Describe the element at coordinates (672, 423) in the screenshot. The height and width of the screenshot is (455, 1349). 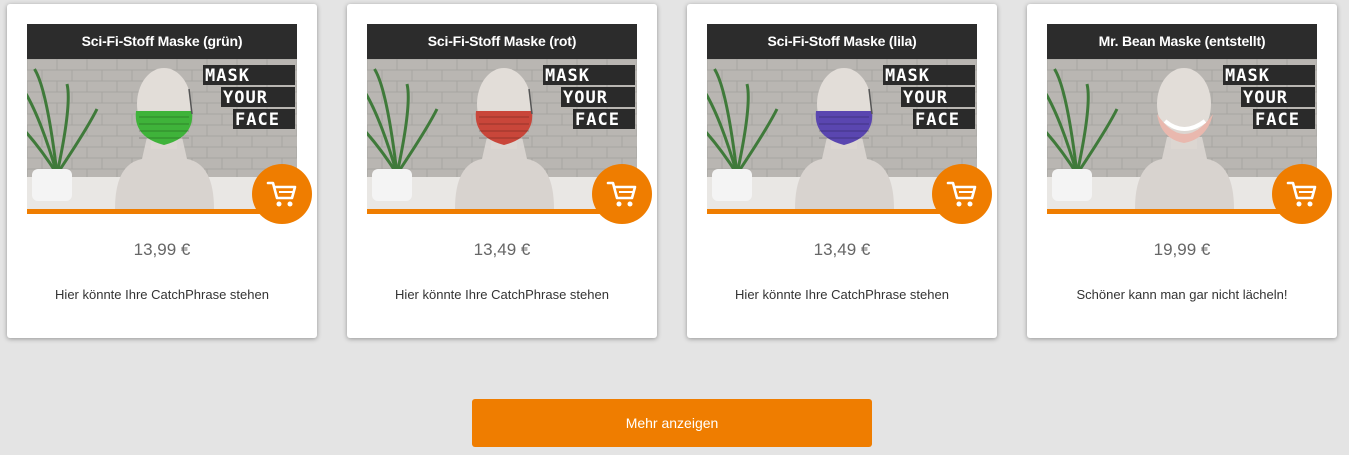
I see `load-more-button: Mehr anzeigen` at that location.